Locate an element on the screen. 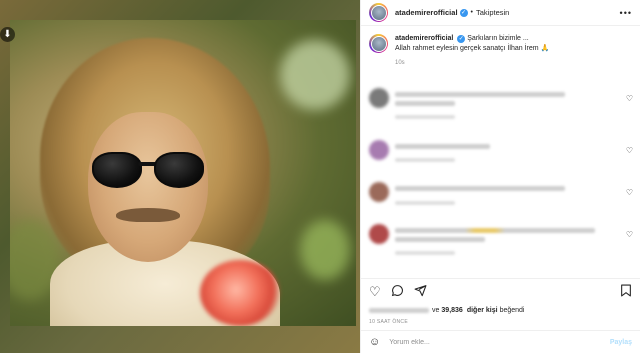  comment-input is located at coordinates (499, 342).